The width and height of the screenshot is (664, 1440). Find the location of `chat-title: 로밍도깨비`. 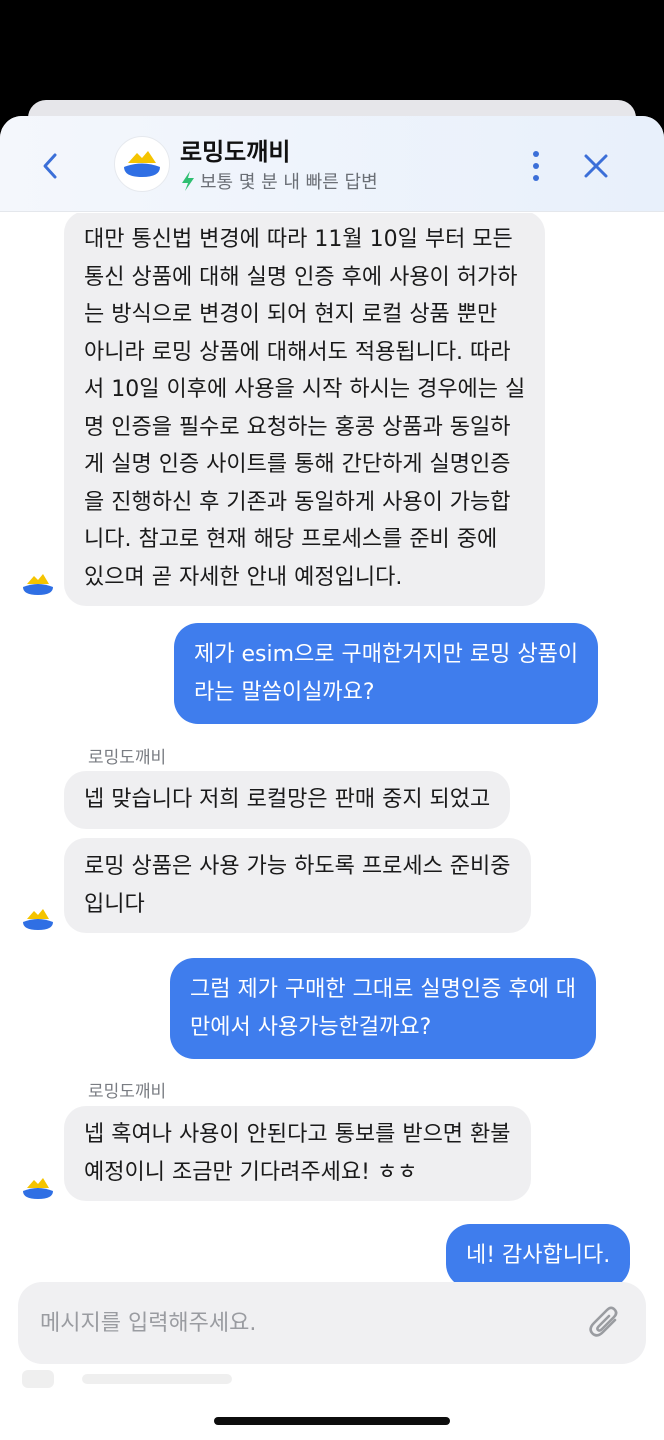

chat-title: 로밍도깨비 is located at coordinates (235, 152).